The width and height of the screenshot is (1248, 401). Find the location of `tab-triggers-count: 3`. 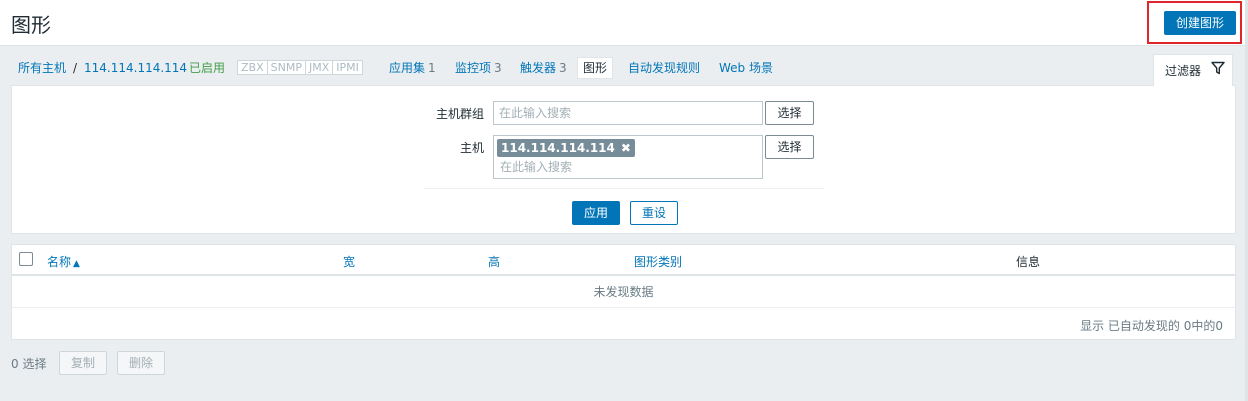

tab-triggers-count: 3 is located at coordinates (563, 68).